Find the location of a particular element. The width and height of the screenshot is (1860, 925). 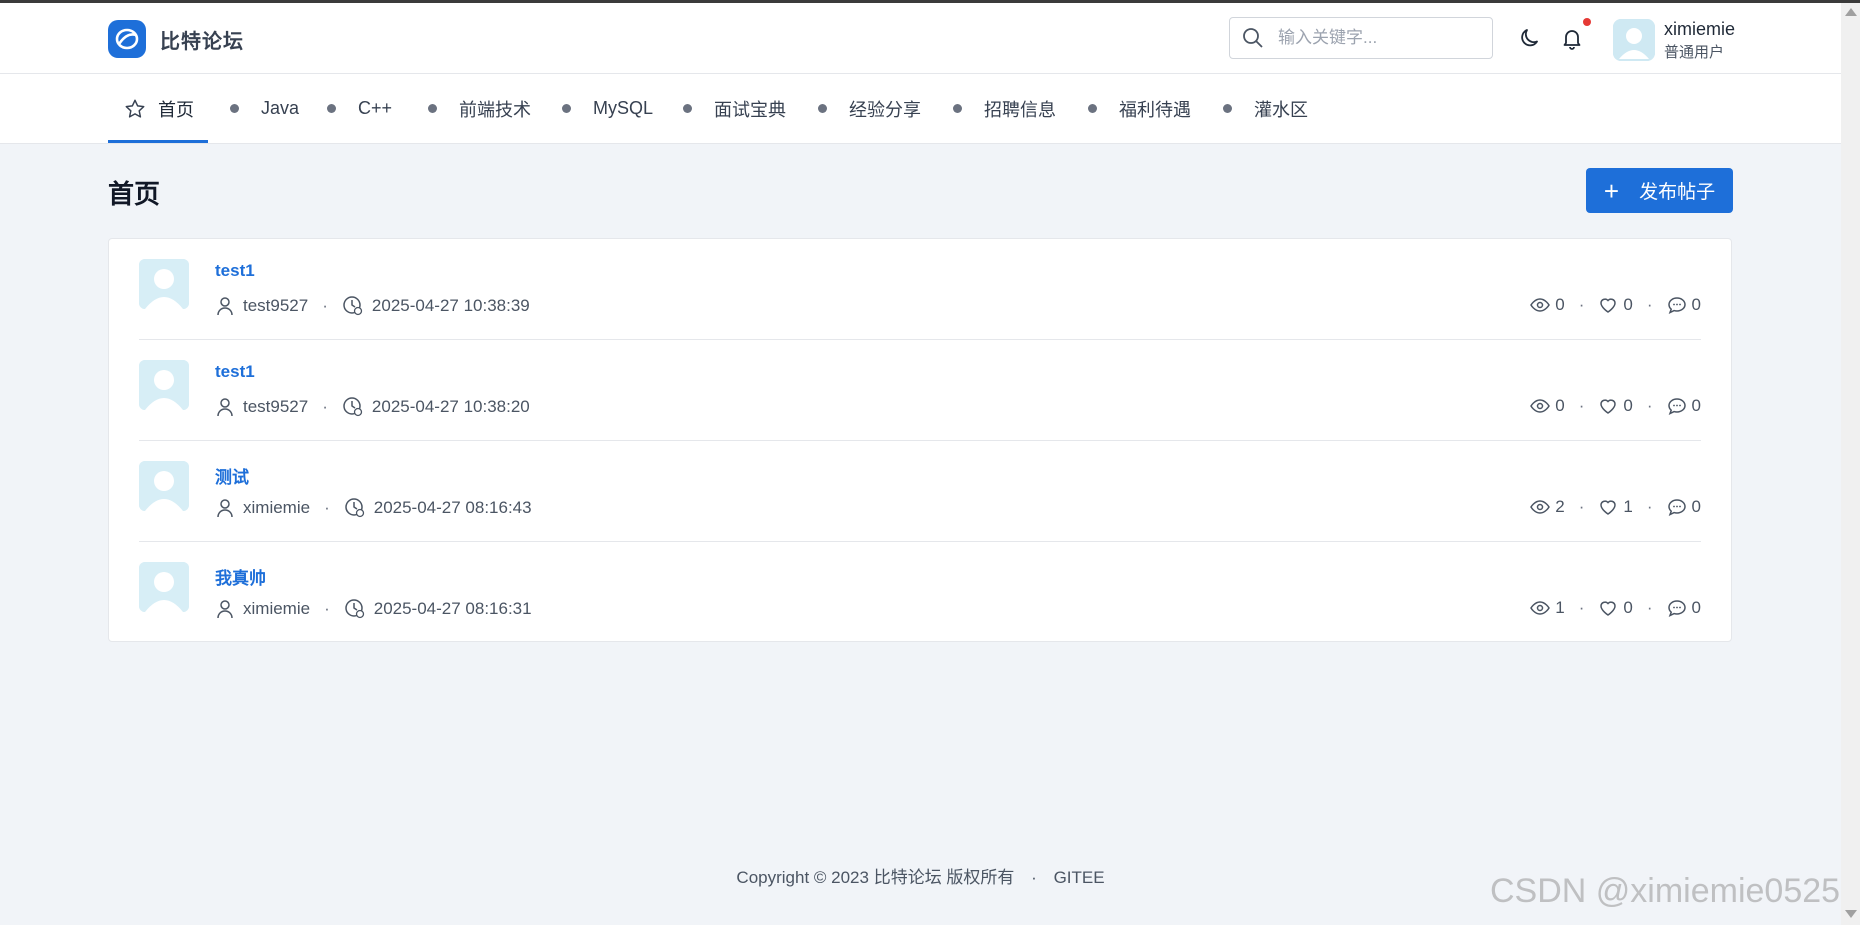

post-meta: test9527 · 2025-04-27 10:38:39 is located at coordinates (372, 306).